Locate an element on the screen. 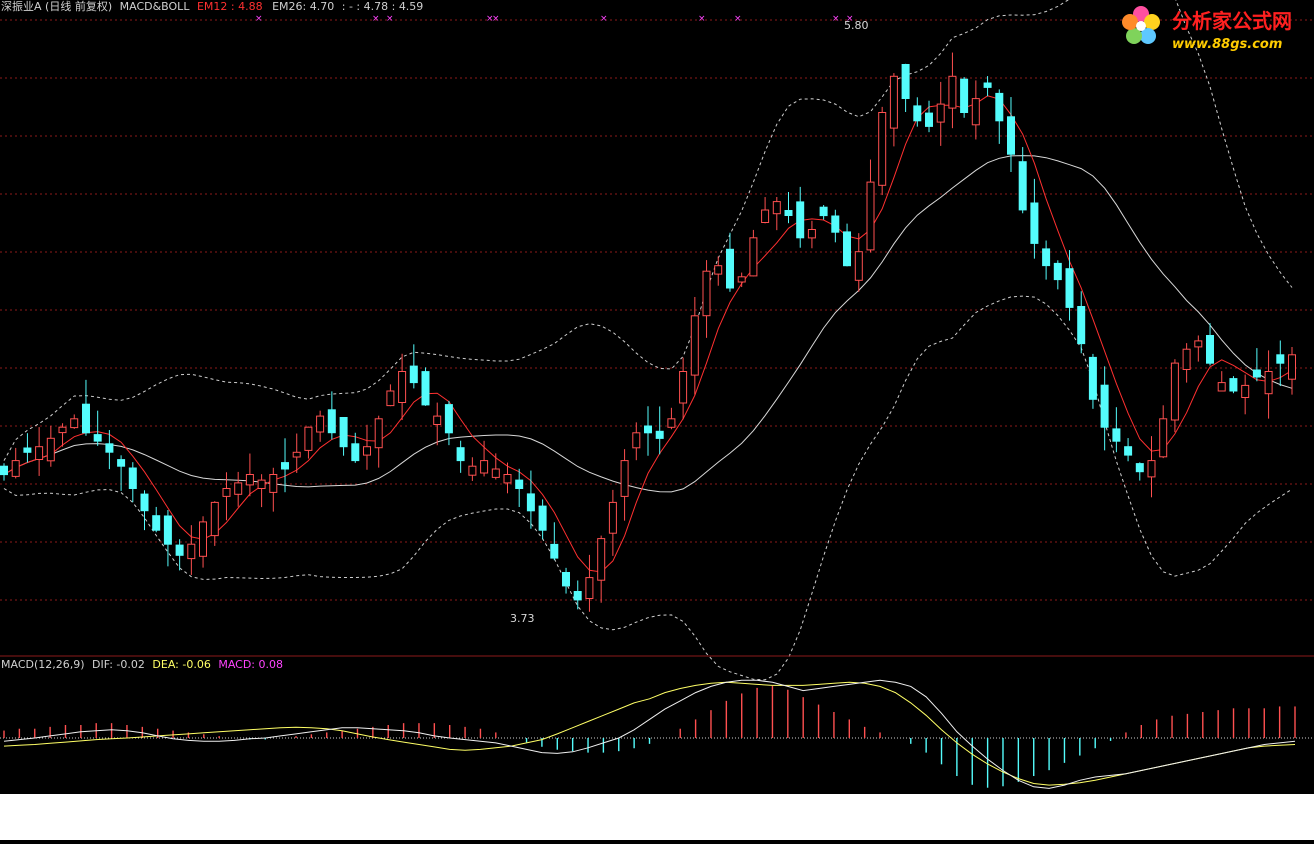  macd-title: MACD(12,26,9) is located at coordinates (43, 664).